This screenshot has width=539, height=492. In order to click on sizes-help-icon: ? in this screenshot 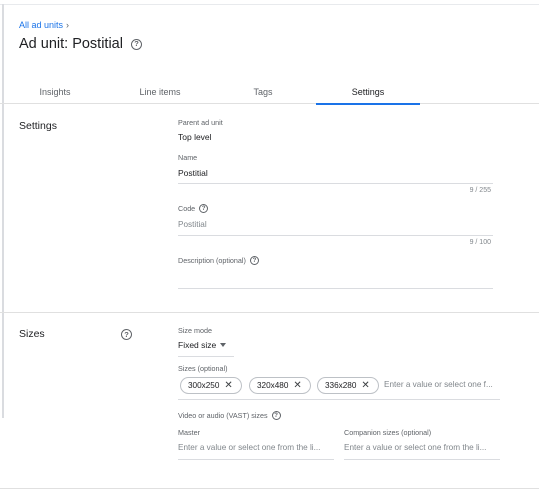, I will do `click(126, 334)`.